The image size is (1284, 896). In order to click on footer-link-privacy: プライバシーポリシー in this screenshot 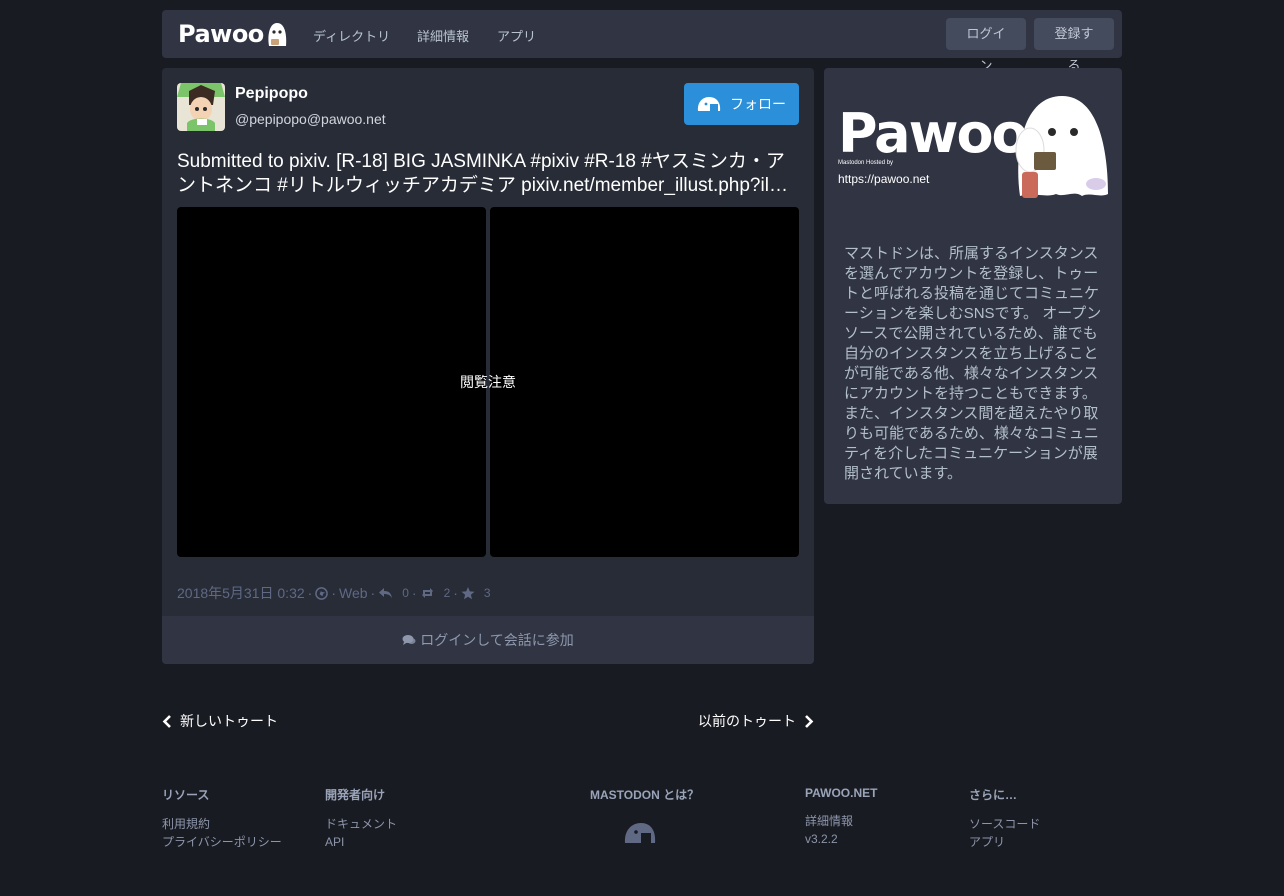, I will do `click(222, 842)`.